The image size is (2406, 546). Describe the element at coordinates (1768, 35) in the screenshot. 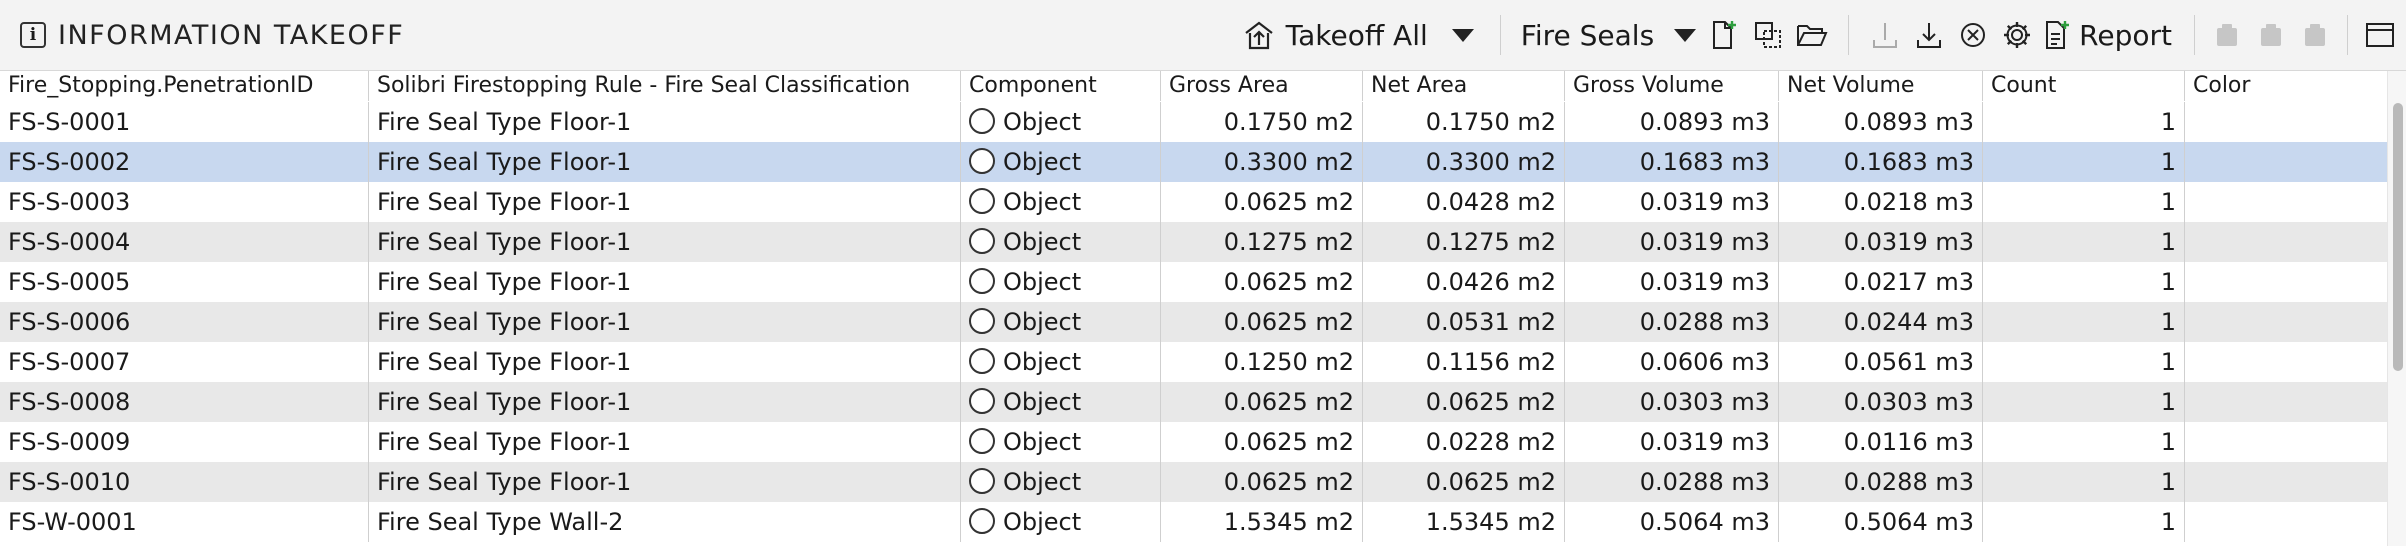

I see `copy-set-button` at that location.